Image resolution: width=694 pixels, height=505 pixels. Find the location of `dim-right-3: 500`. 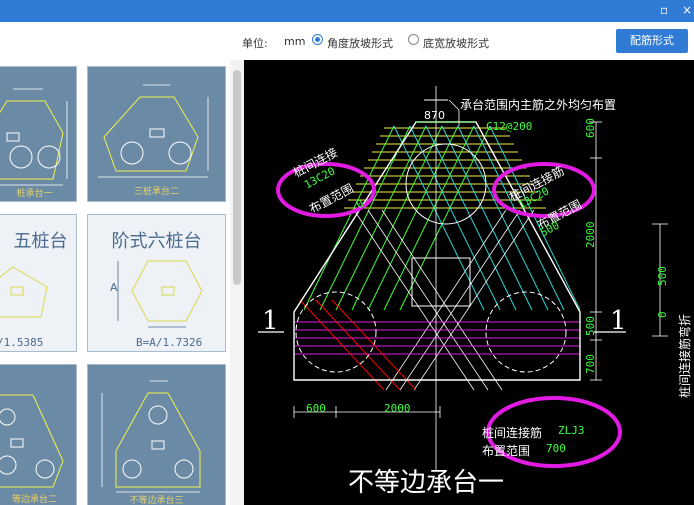

dim-right-3: 500 is located at coordinates (590, 326).